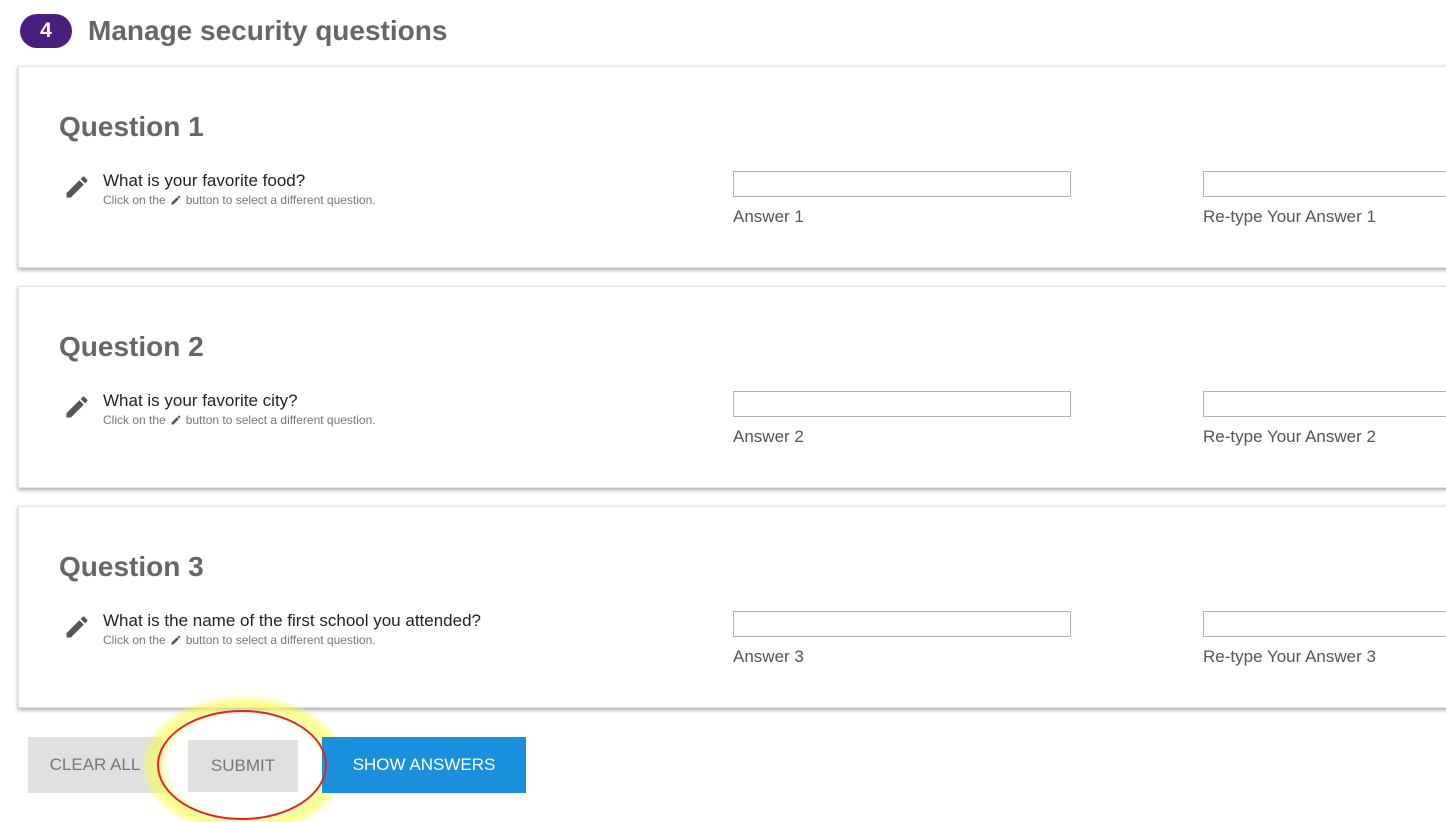 The image size is (1446, 822). What do you see at coordinates (204, 180) in the screenshot?
I see `question-text: What is your favorite food?` at bounding box center [204, 180].